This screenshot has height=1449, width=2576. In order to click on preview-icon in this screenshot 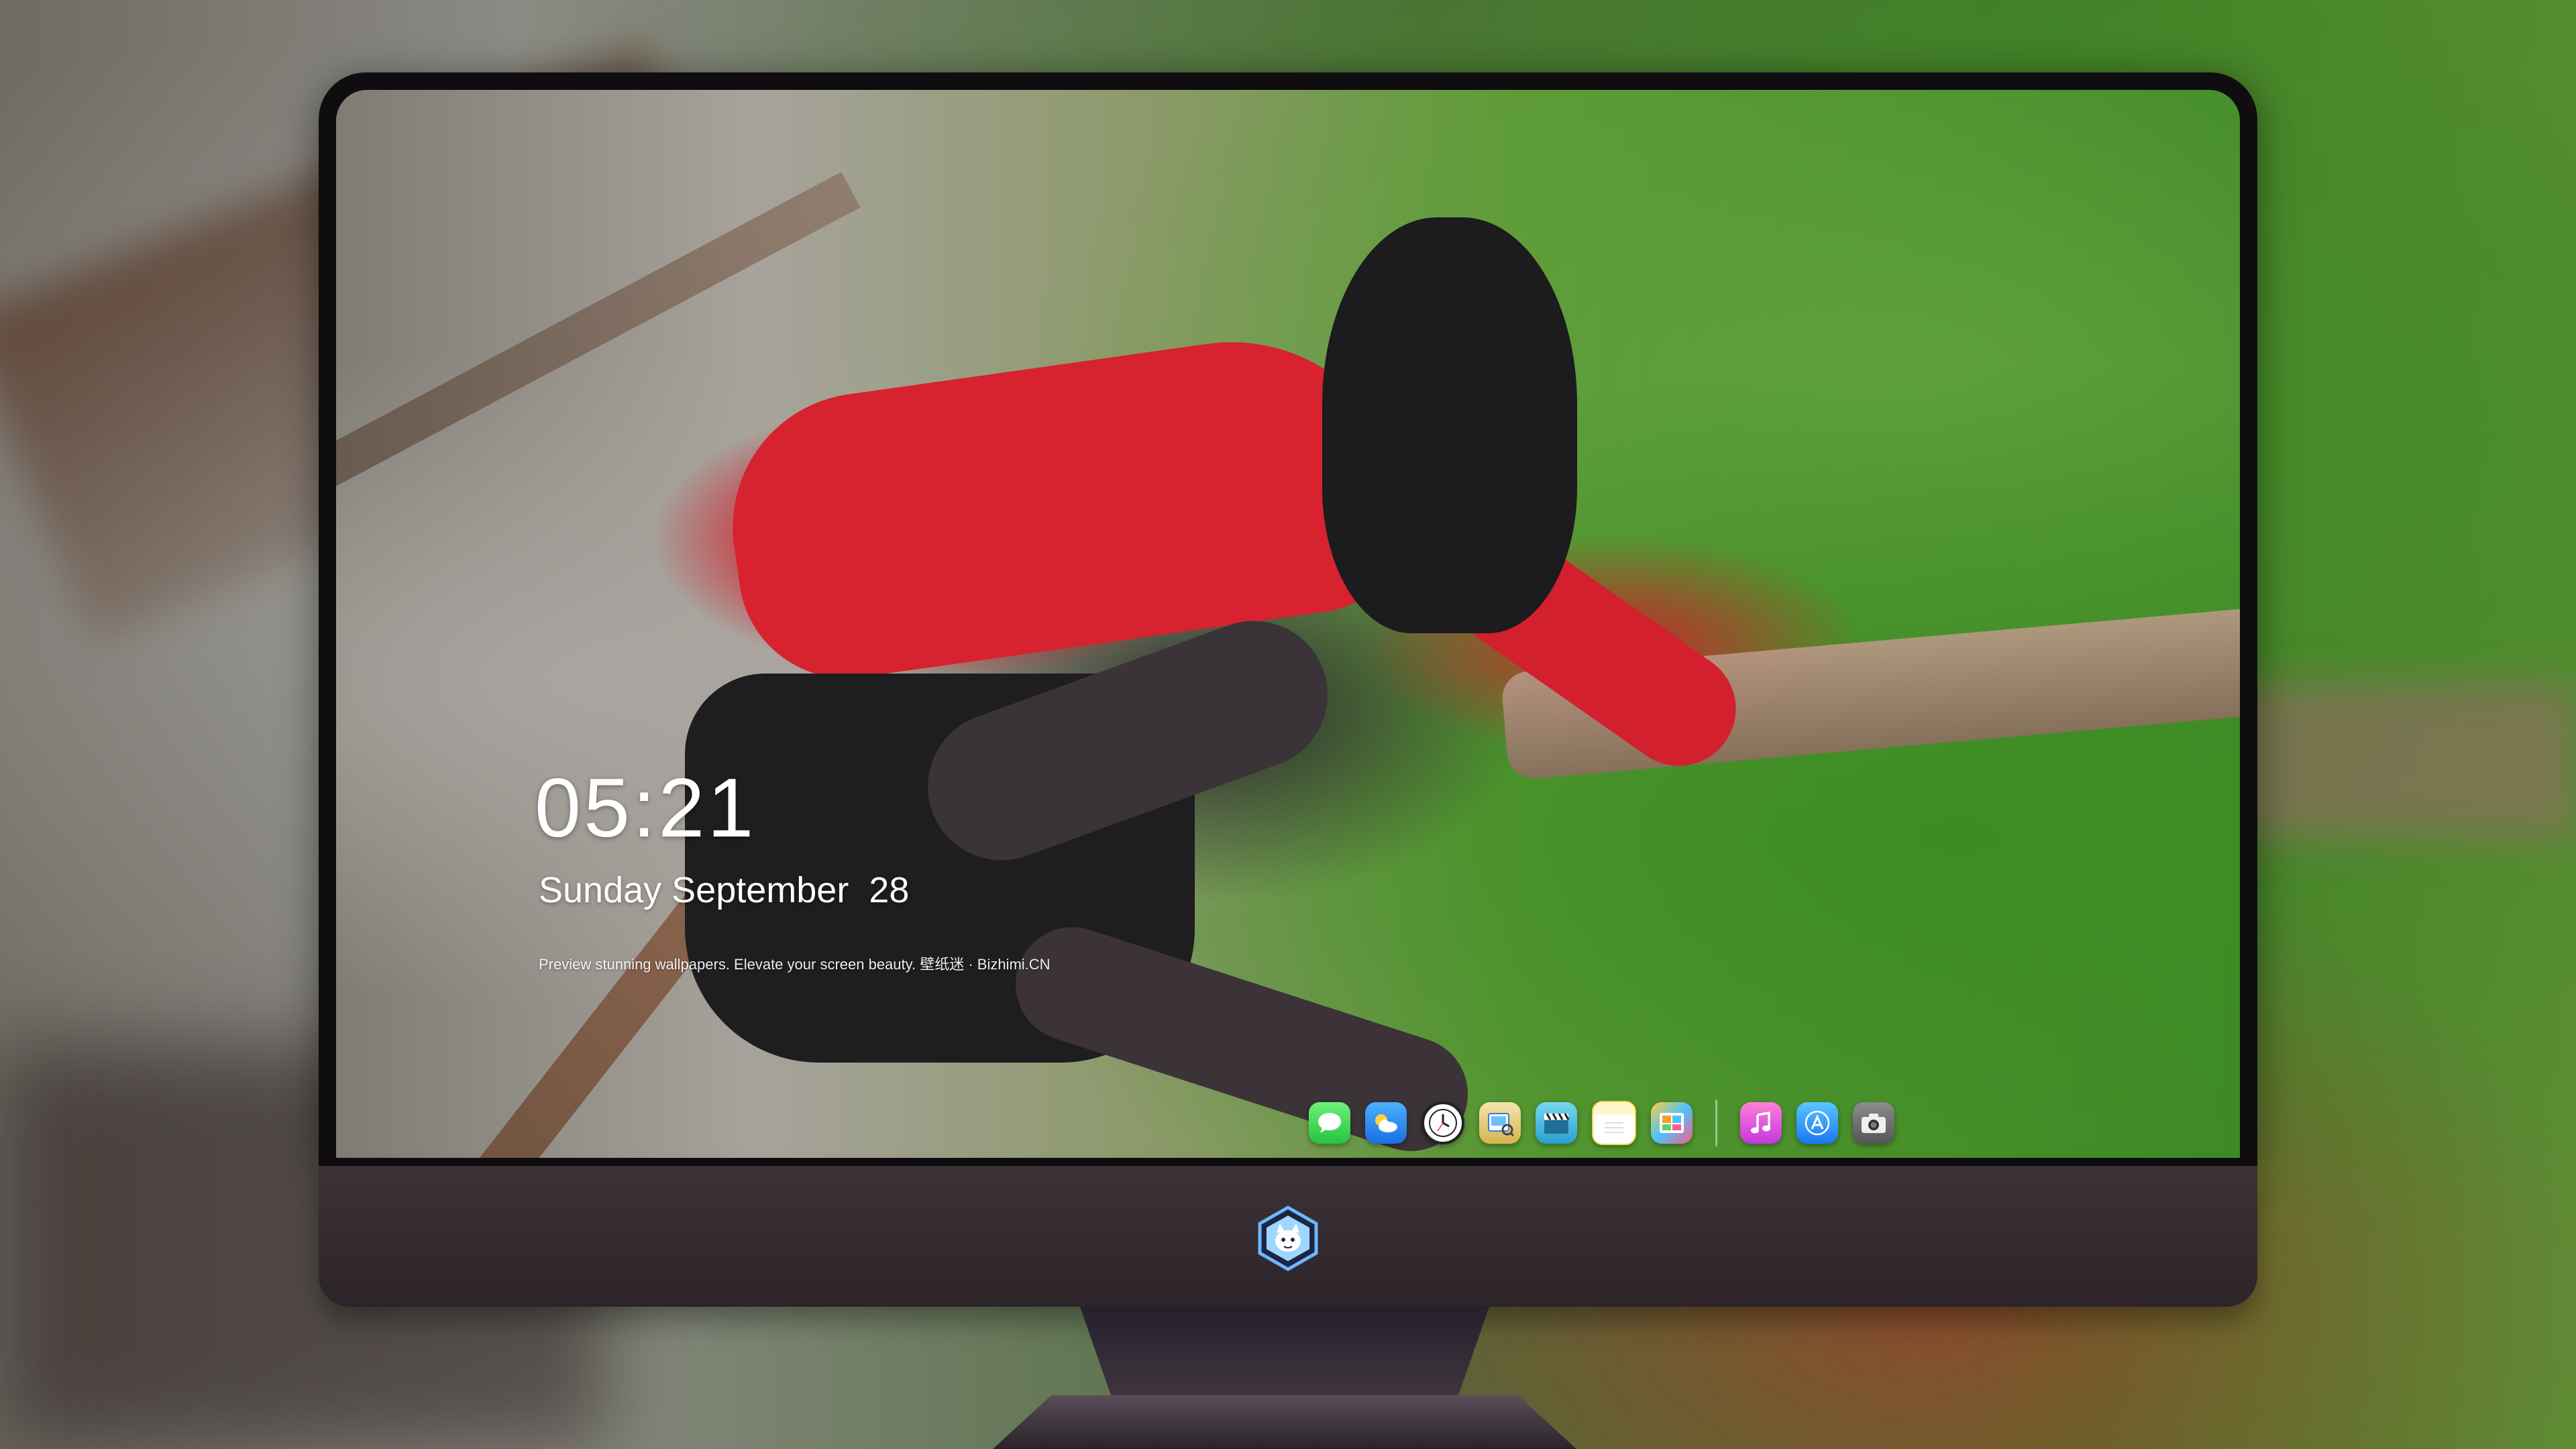, I will do `click(1500, 1123)`.